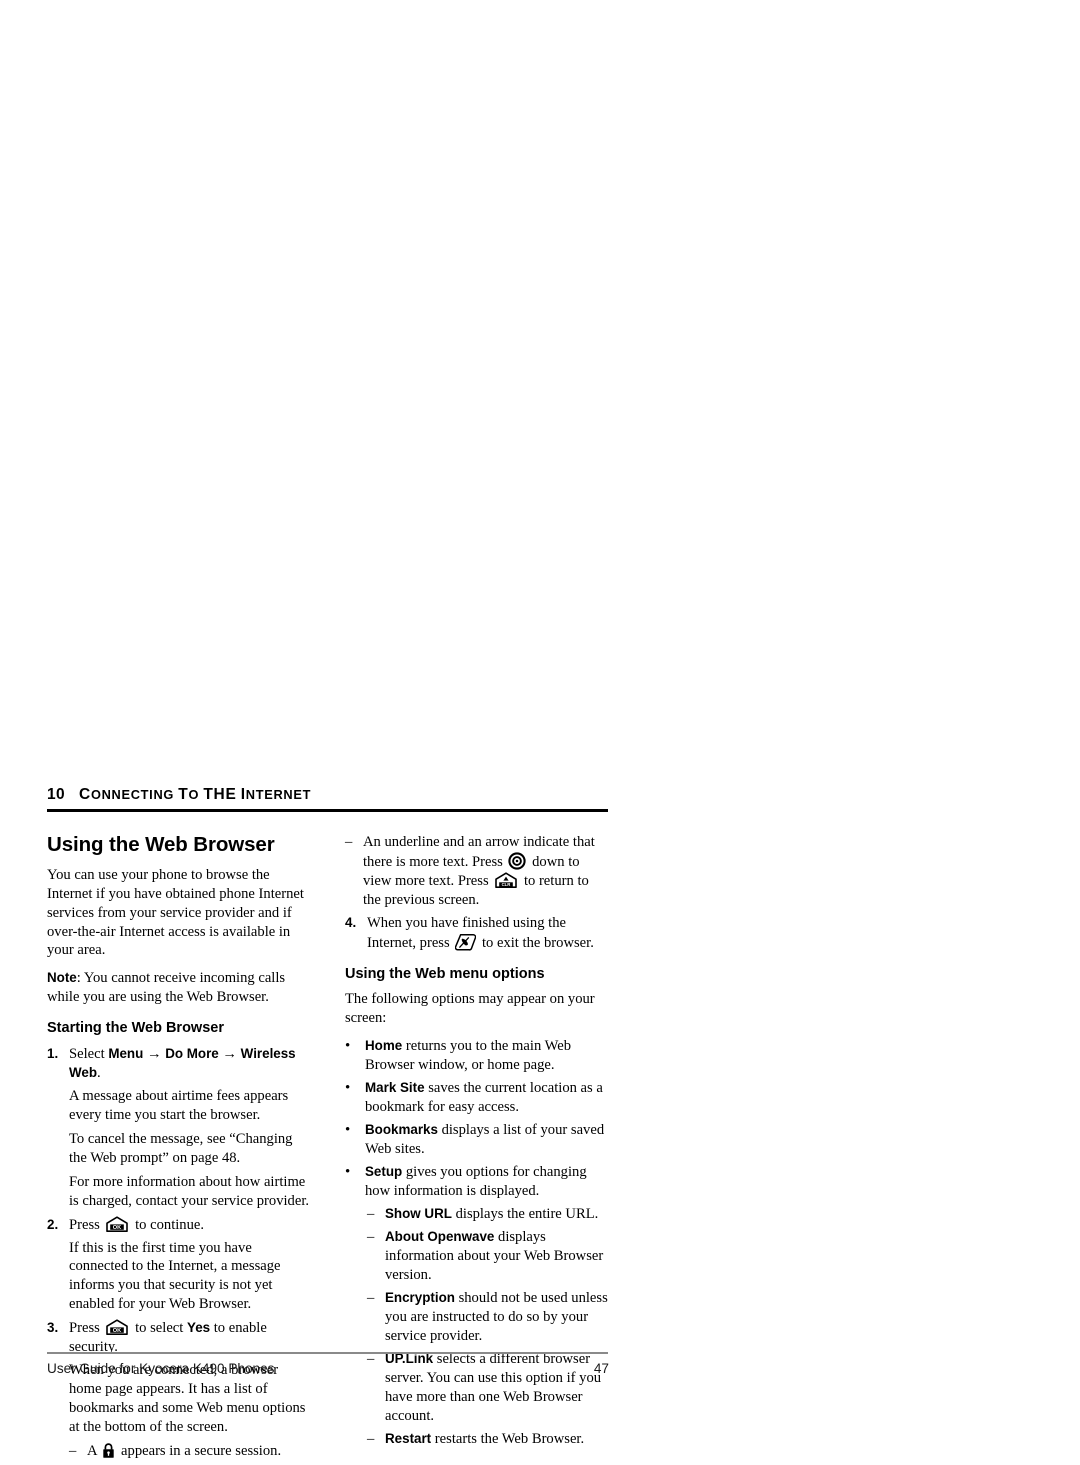  What do you see at coordinates (161, 1368) in the screenshot?
I see `footer-title: User Guide for Kyocera K490 Phones` at bounding box center [161, 1368].